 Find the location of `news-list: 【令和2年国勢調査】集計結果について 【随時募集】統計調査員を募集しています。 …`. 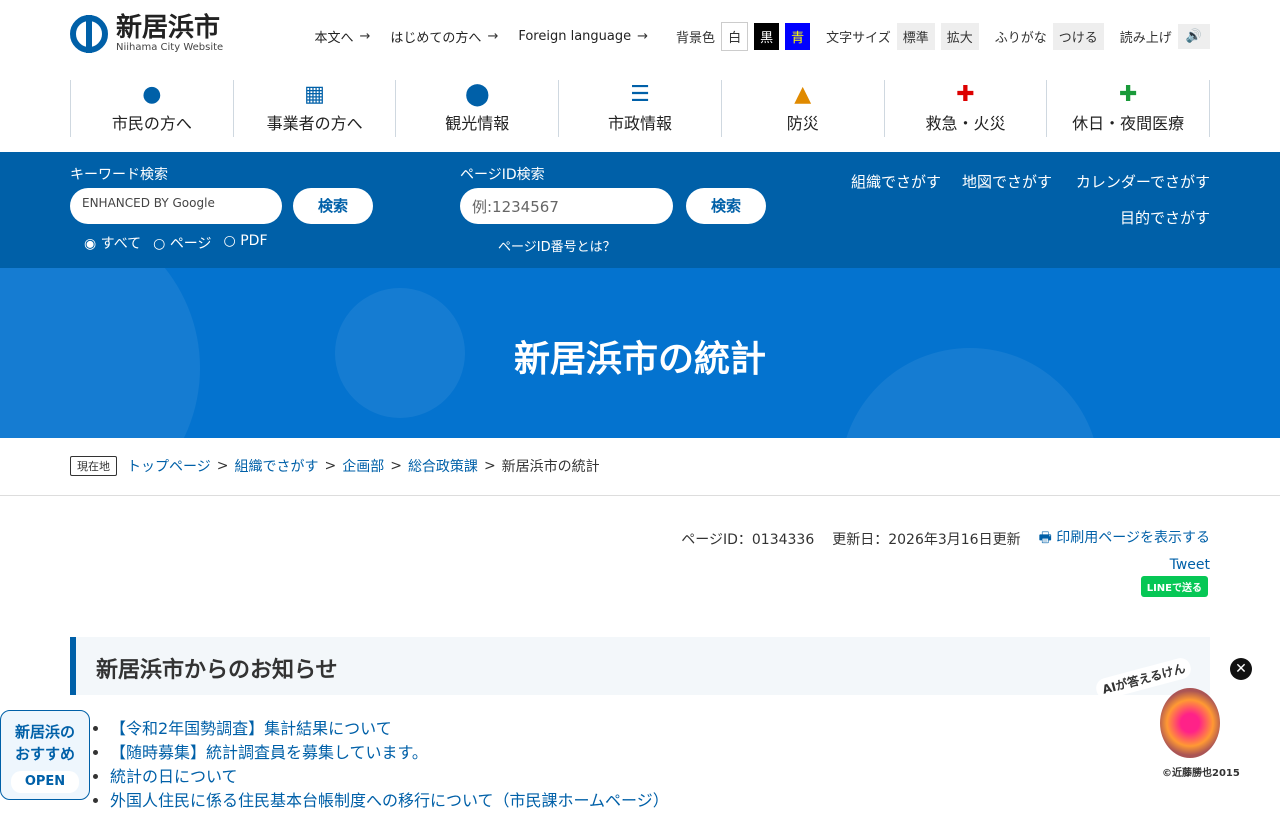

news-list: 【令和2年国勢調査】集計結果について 【随時募集】統計調査員を募集しています。 … is located at coordinates (389, 765).